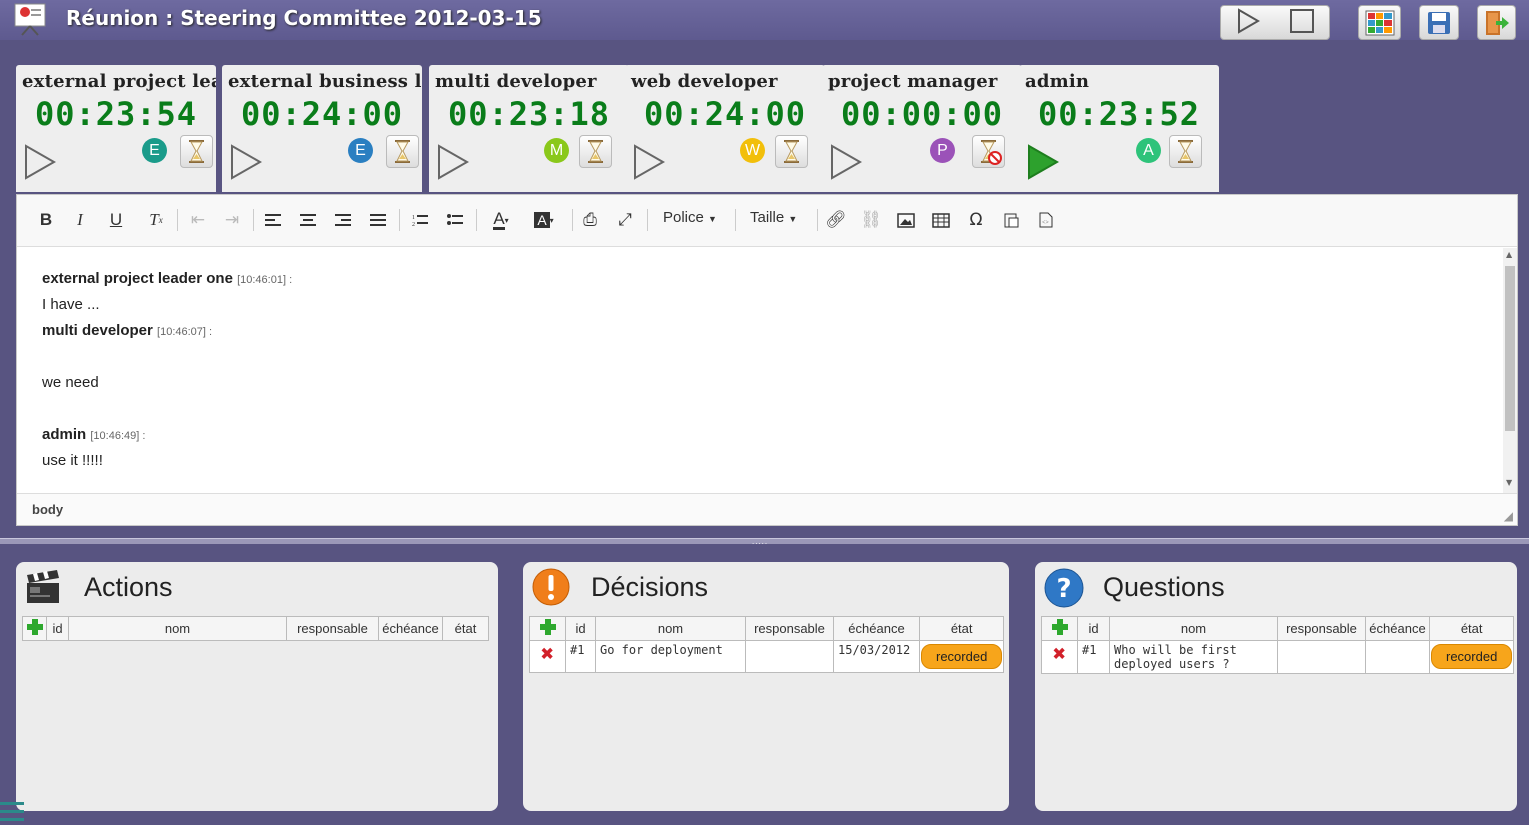 The width and height of the screenshot is (1529, 825). Describe the element at coordinates (976, 220) in the screenshot. I see `special-char-icon: Ω` at that location.